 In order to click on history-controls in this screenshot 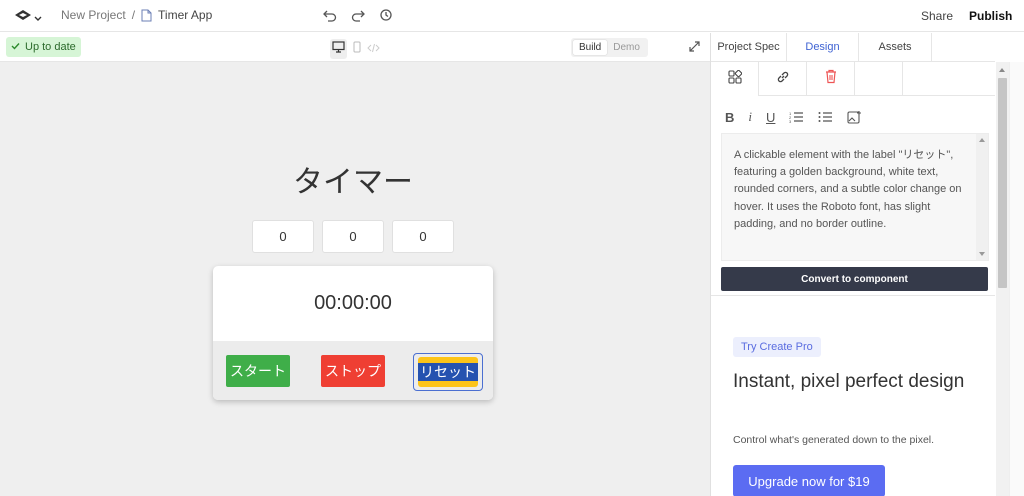, I will do `click(358, 17)`.